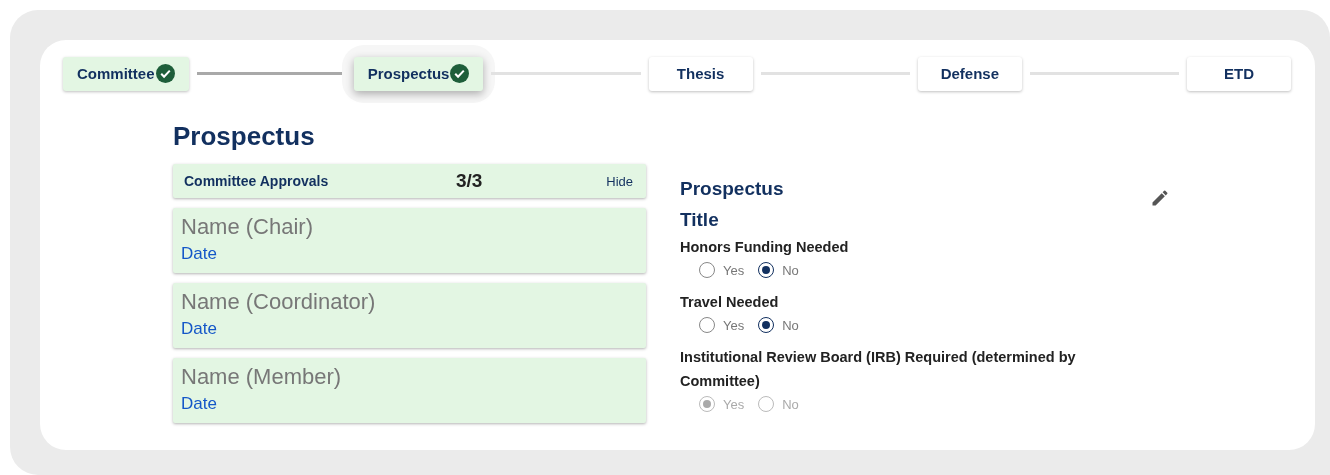 This screenshot has height=475, width=1330. Describe the element at coordinates (257, 181) in the screenshot. I see `approvals-title: Committee Approvals` at that location.